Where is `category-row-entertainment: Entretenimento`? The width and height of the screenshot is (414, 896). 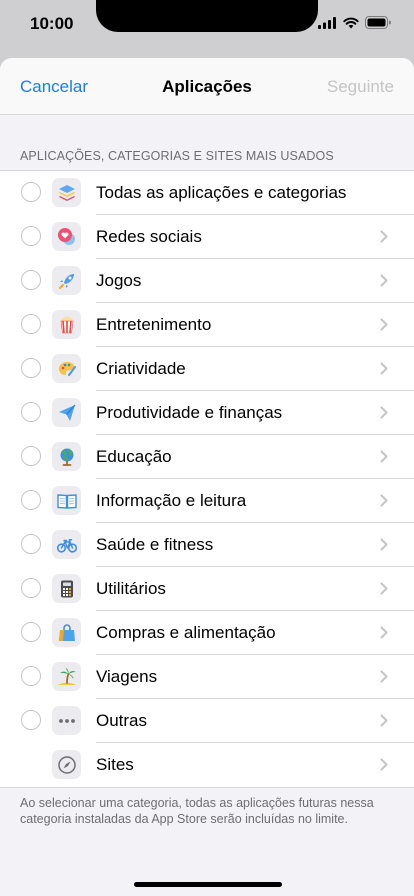
category-row-entertainment: Entretenimento is located at coordinates (207, 325).